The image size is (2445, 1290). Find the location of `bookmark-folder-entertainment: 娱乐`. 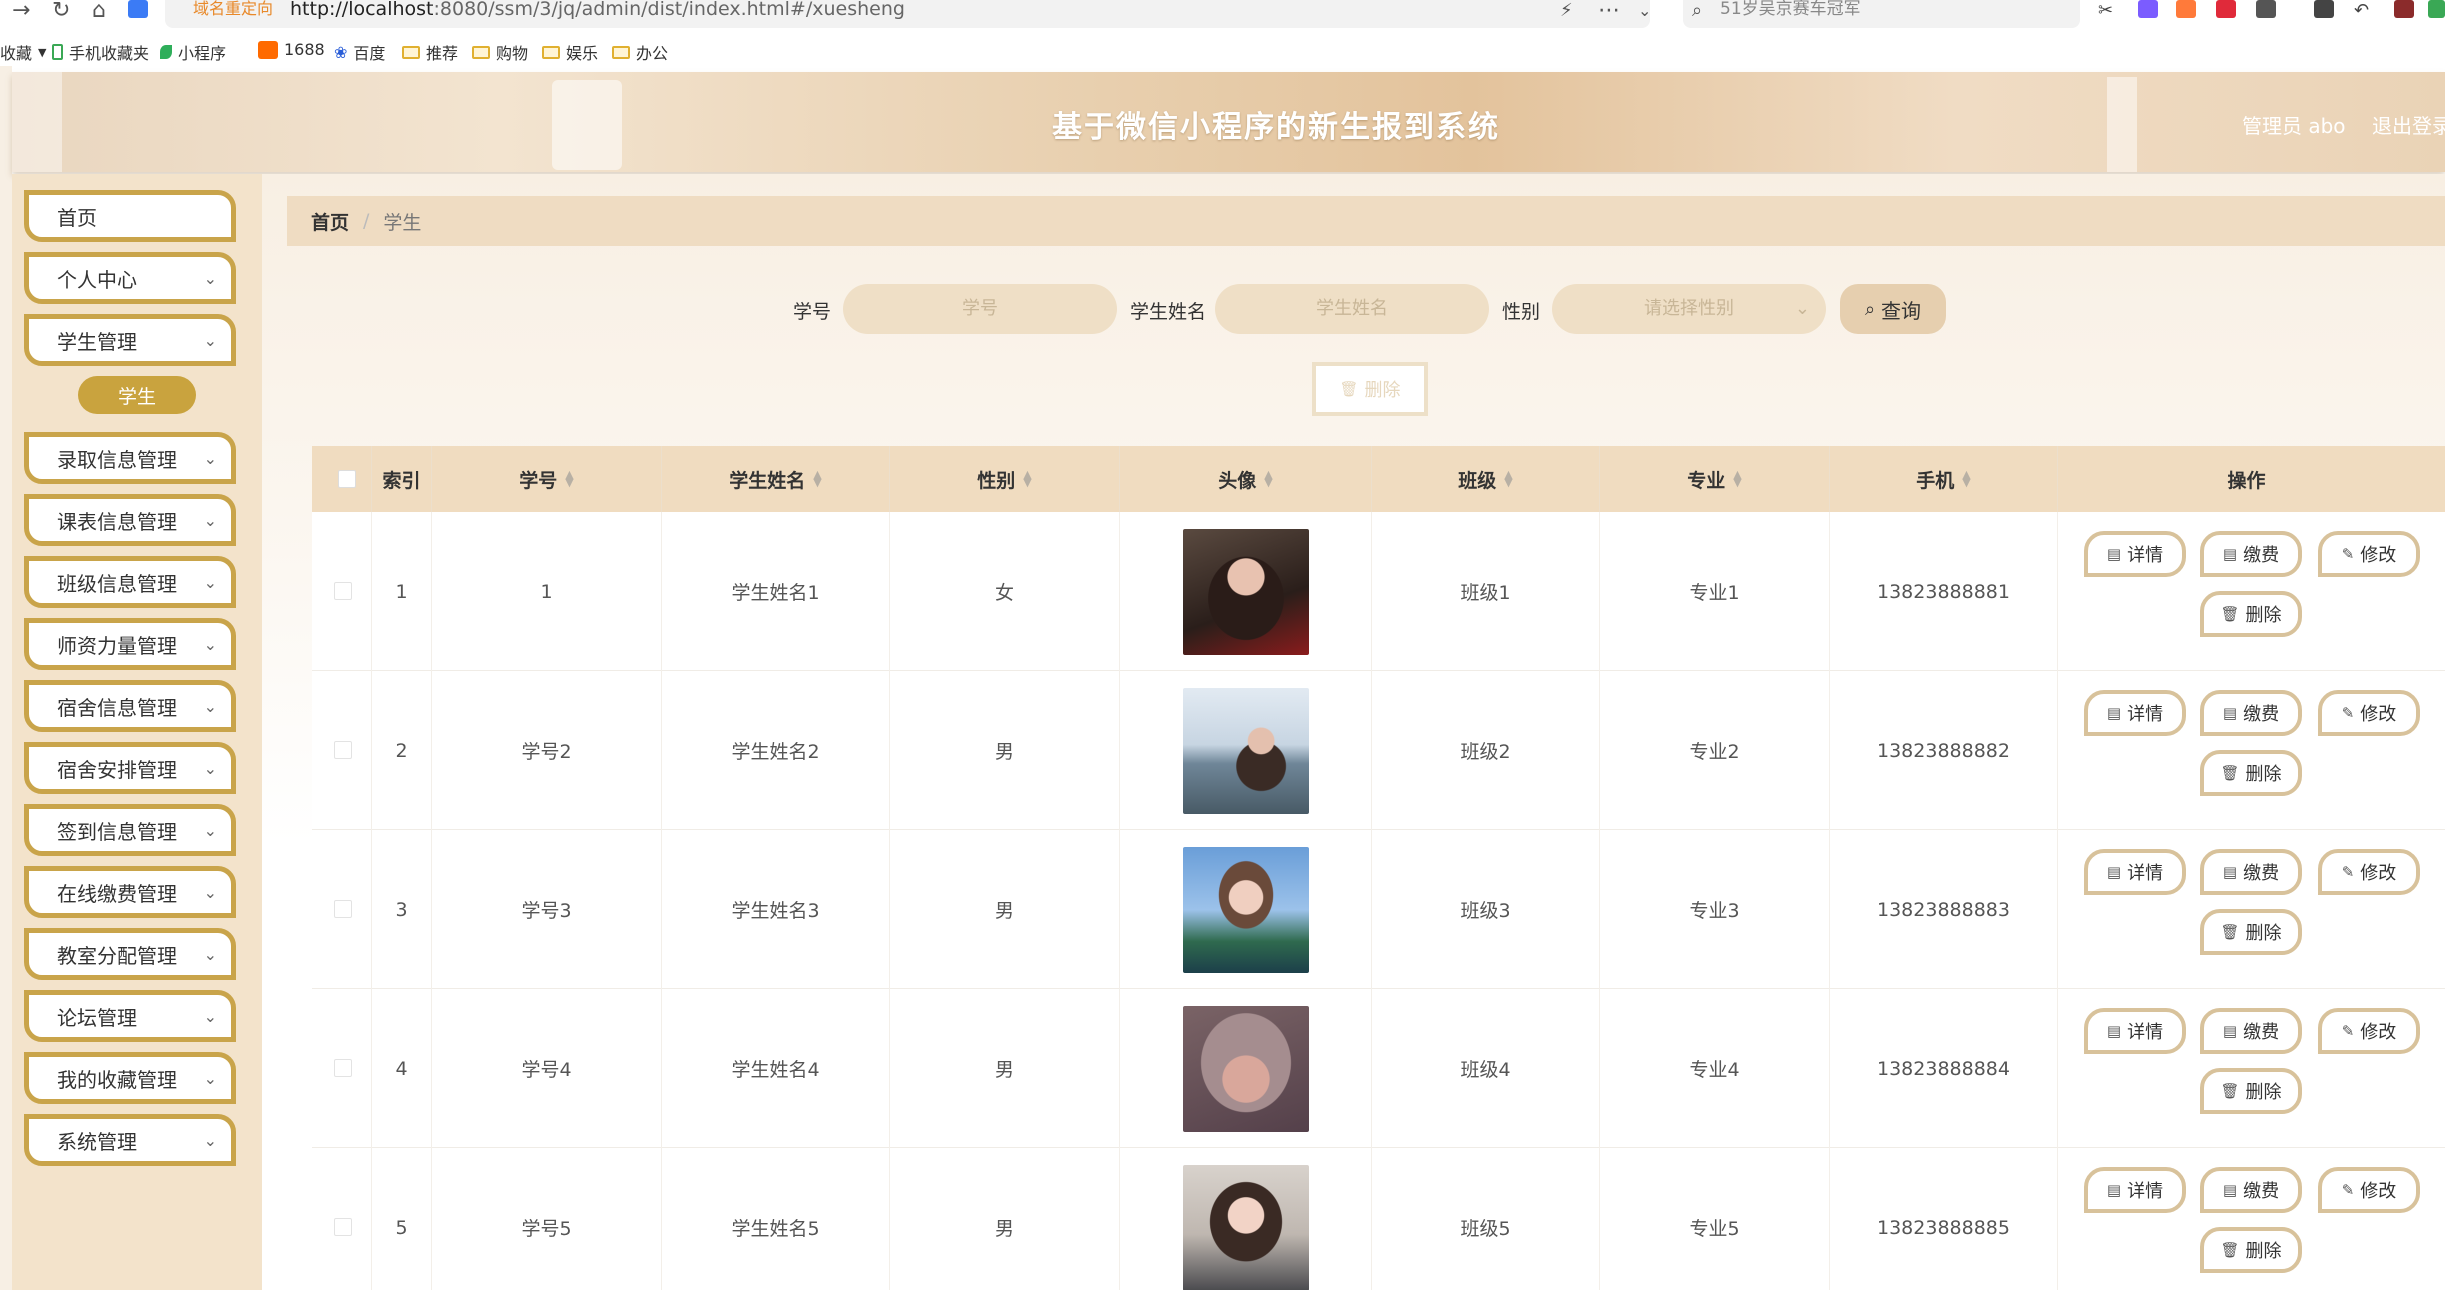

bookmark-folder-entertainment: 娱乐 is located at coordinates (570, 52).